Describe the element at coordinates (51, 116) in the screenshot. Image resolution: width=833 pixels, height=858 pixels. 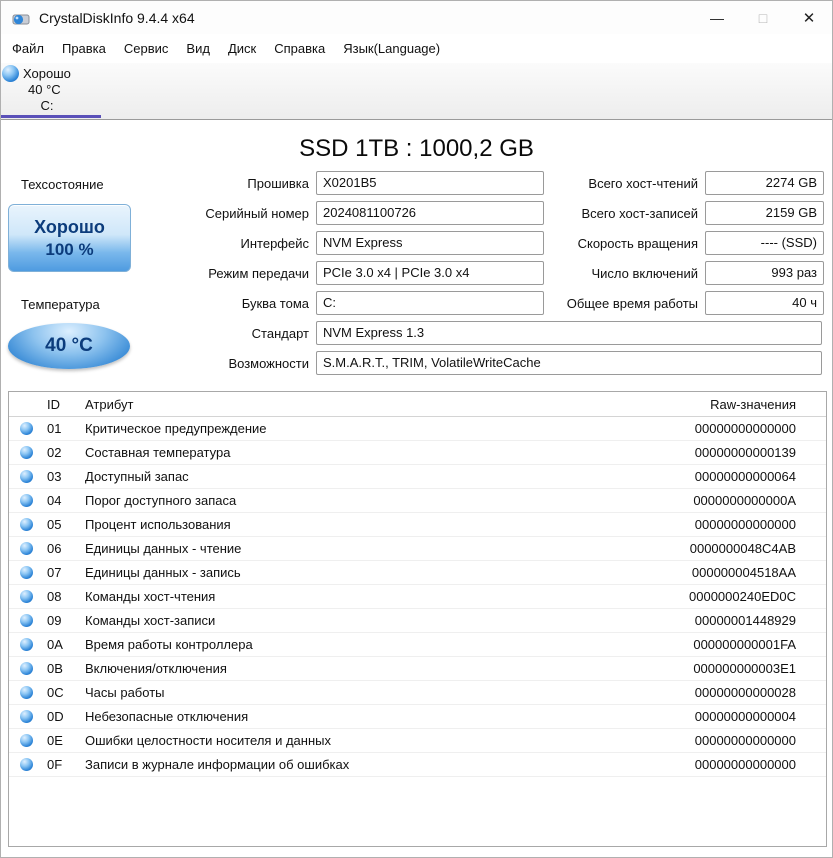
I see `drive-selected-indicator` at that location.